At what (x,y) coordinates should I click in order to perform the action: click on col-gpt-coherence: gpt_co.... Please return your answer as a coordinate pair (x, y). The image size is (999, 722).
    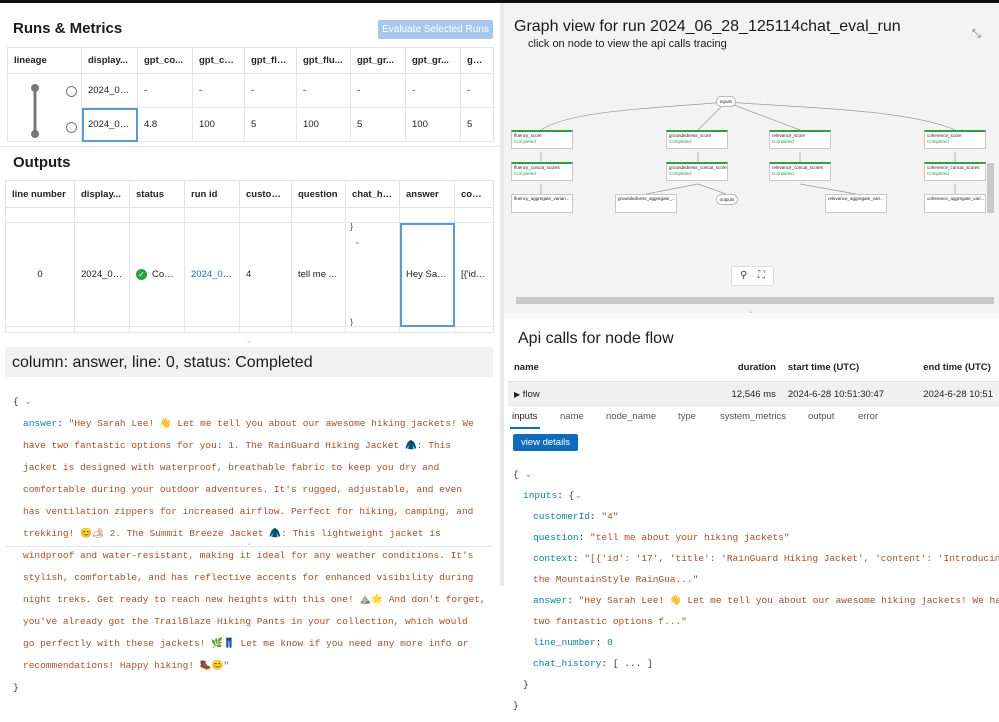
    Looking at the image, I should click on (165, 60).